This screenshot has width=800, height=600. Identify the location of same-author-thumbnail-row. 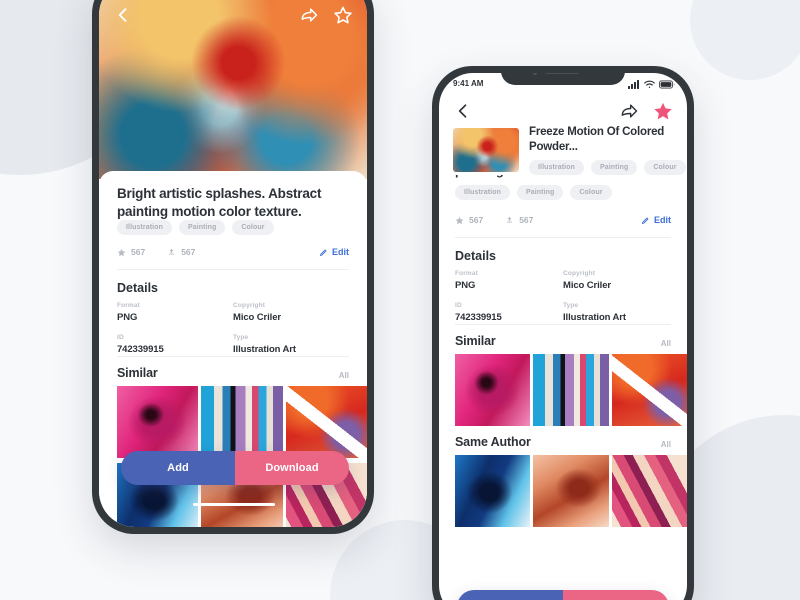
(571, 491).